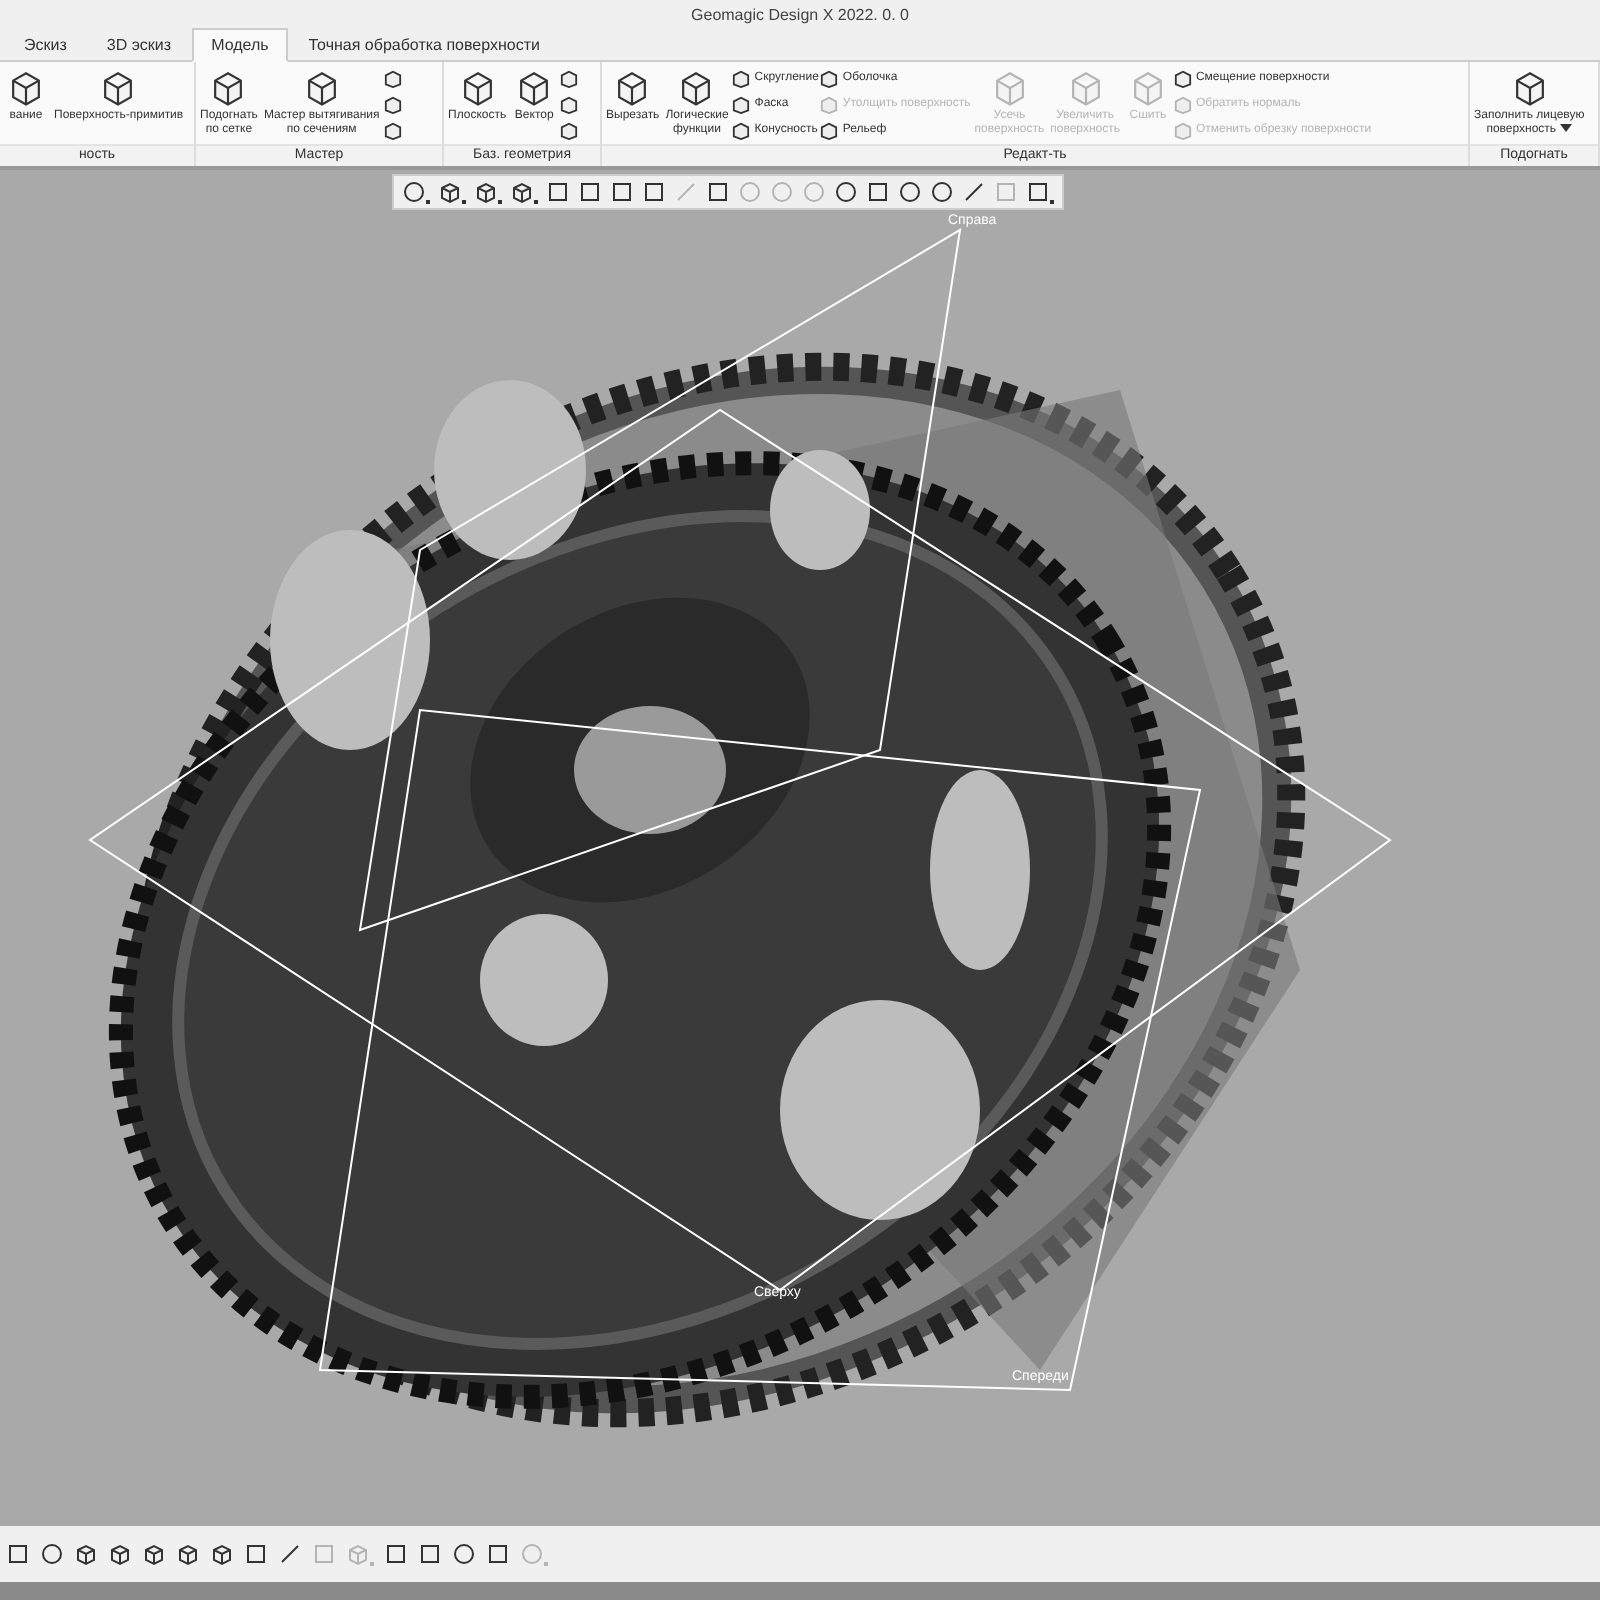  What do you see at coordinates (424, 44) in the screenshot?
I see `ribbon-tab: Точная обработка поверхности` at bounding box center [424, 44].